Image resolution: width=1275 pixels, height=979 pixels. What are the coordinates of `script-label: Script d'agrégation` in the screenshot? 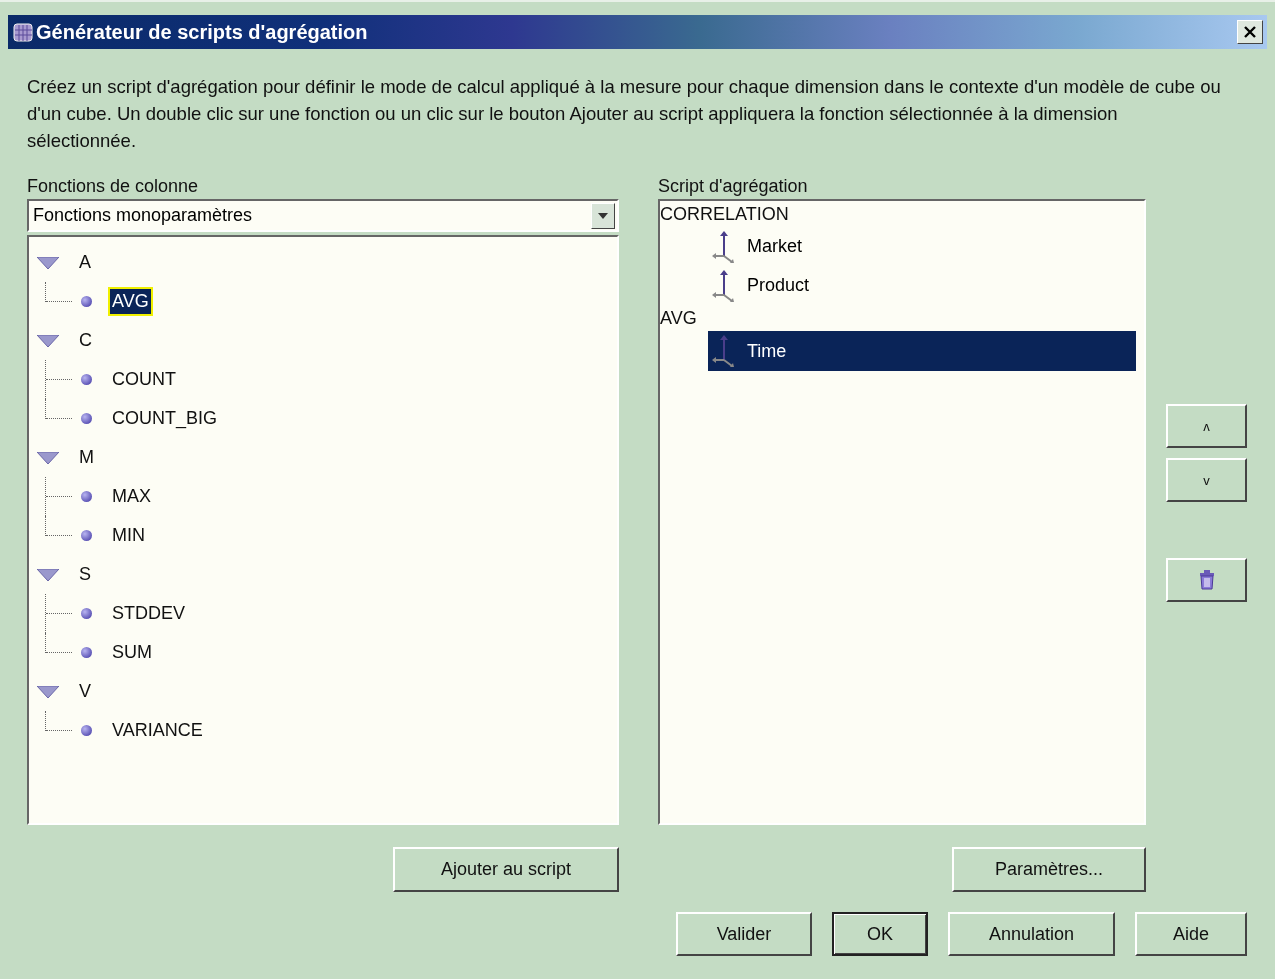 It's located at (733, 186).